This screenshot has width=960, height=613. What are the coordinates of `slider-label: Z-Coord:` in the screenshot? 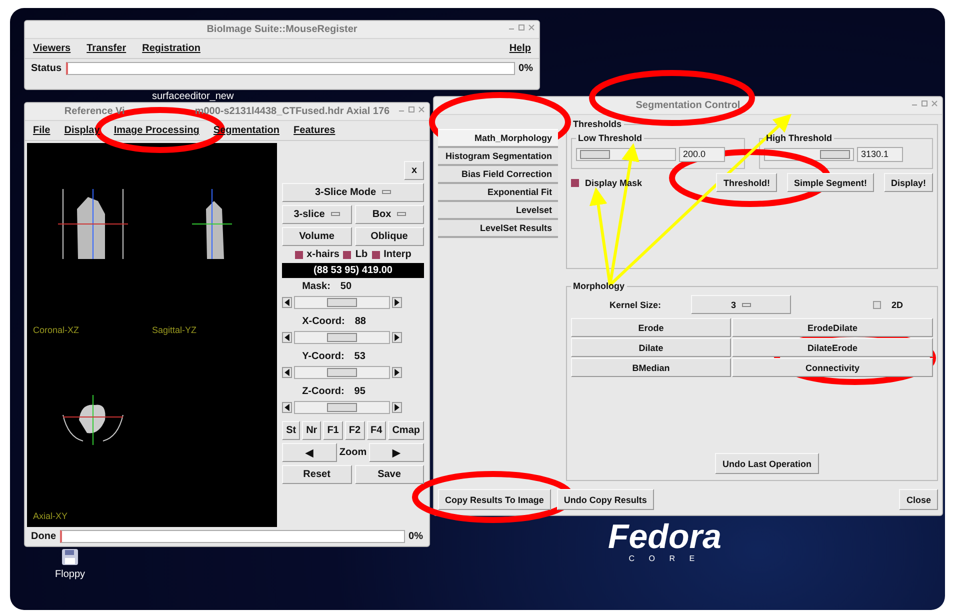 It's located at (323, 391).